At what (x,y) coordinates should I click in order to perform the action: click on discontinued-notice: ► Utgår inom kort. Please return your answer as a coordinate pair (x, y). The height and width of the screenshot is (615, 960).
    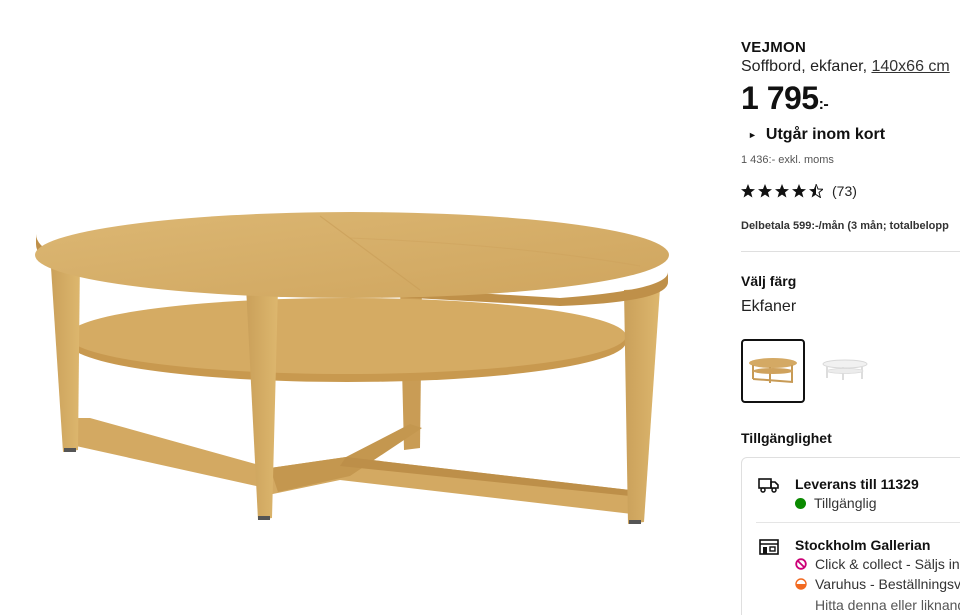
    Looking at the image, I should click on (816, 135).